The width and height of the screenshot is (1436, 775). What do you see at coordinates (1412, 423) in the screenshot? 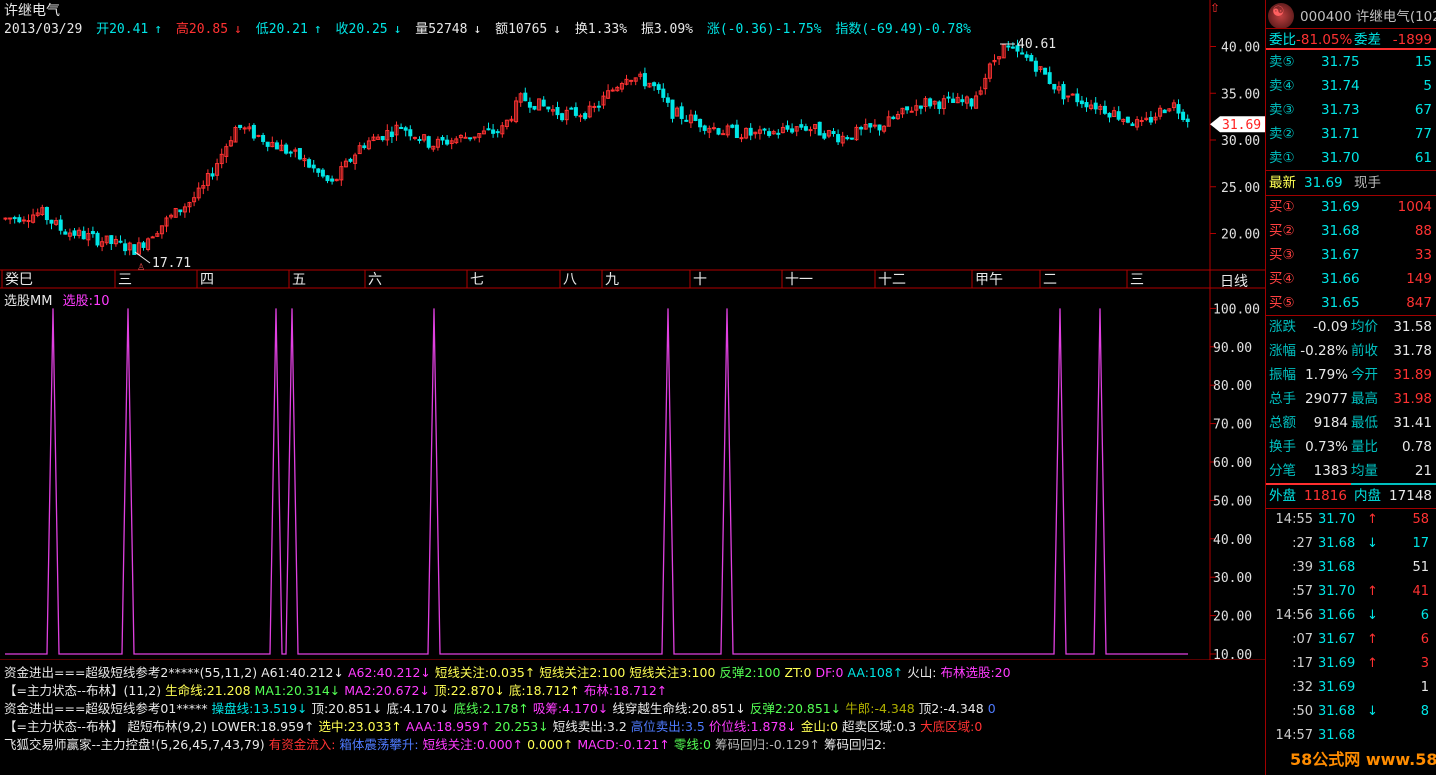
I see `cell: 31.41` at bounding box center [1412, 423].